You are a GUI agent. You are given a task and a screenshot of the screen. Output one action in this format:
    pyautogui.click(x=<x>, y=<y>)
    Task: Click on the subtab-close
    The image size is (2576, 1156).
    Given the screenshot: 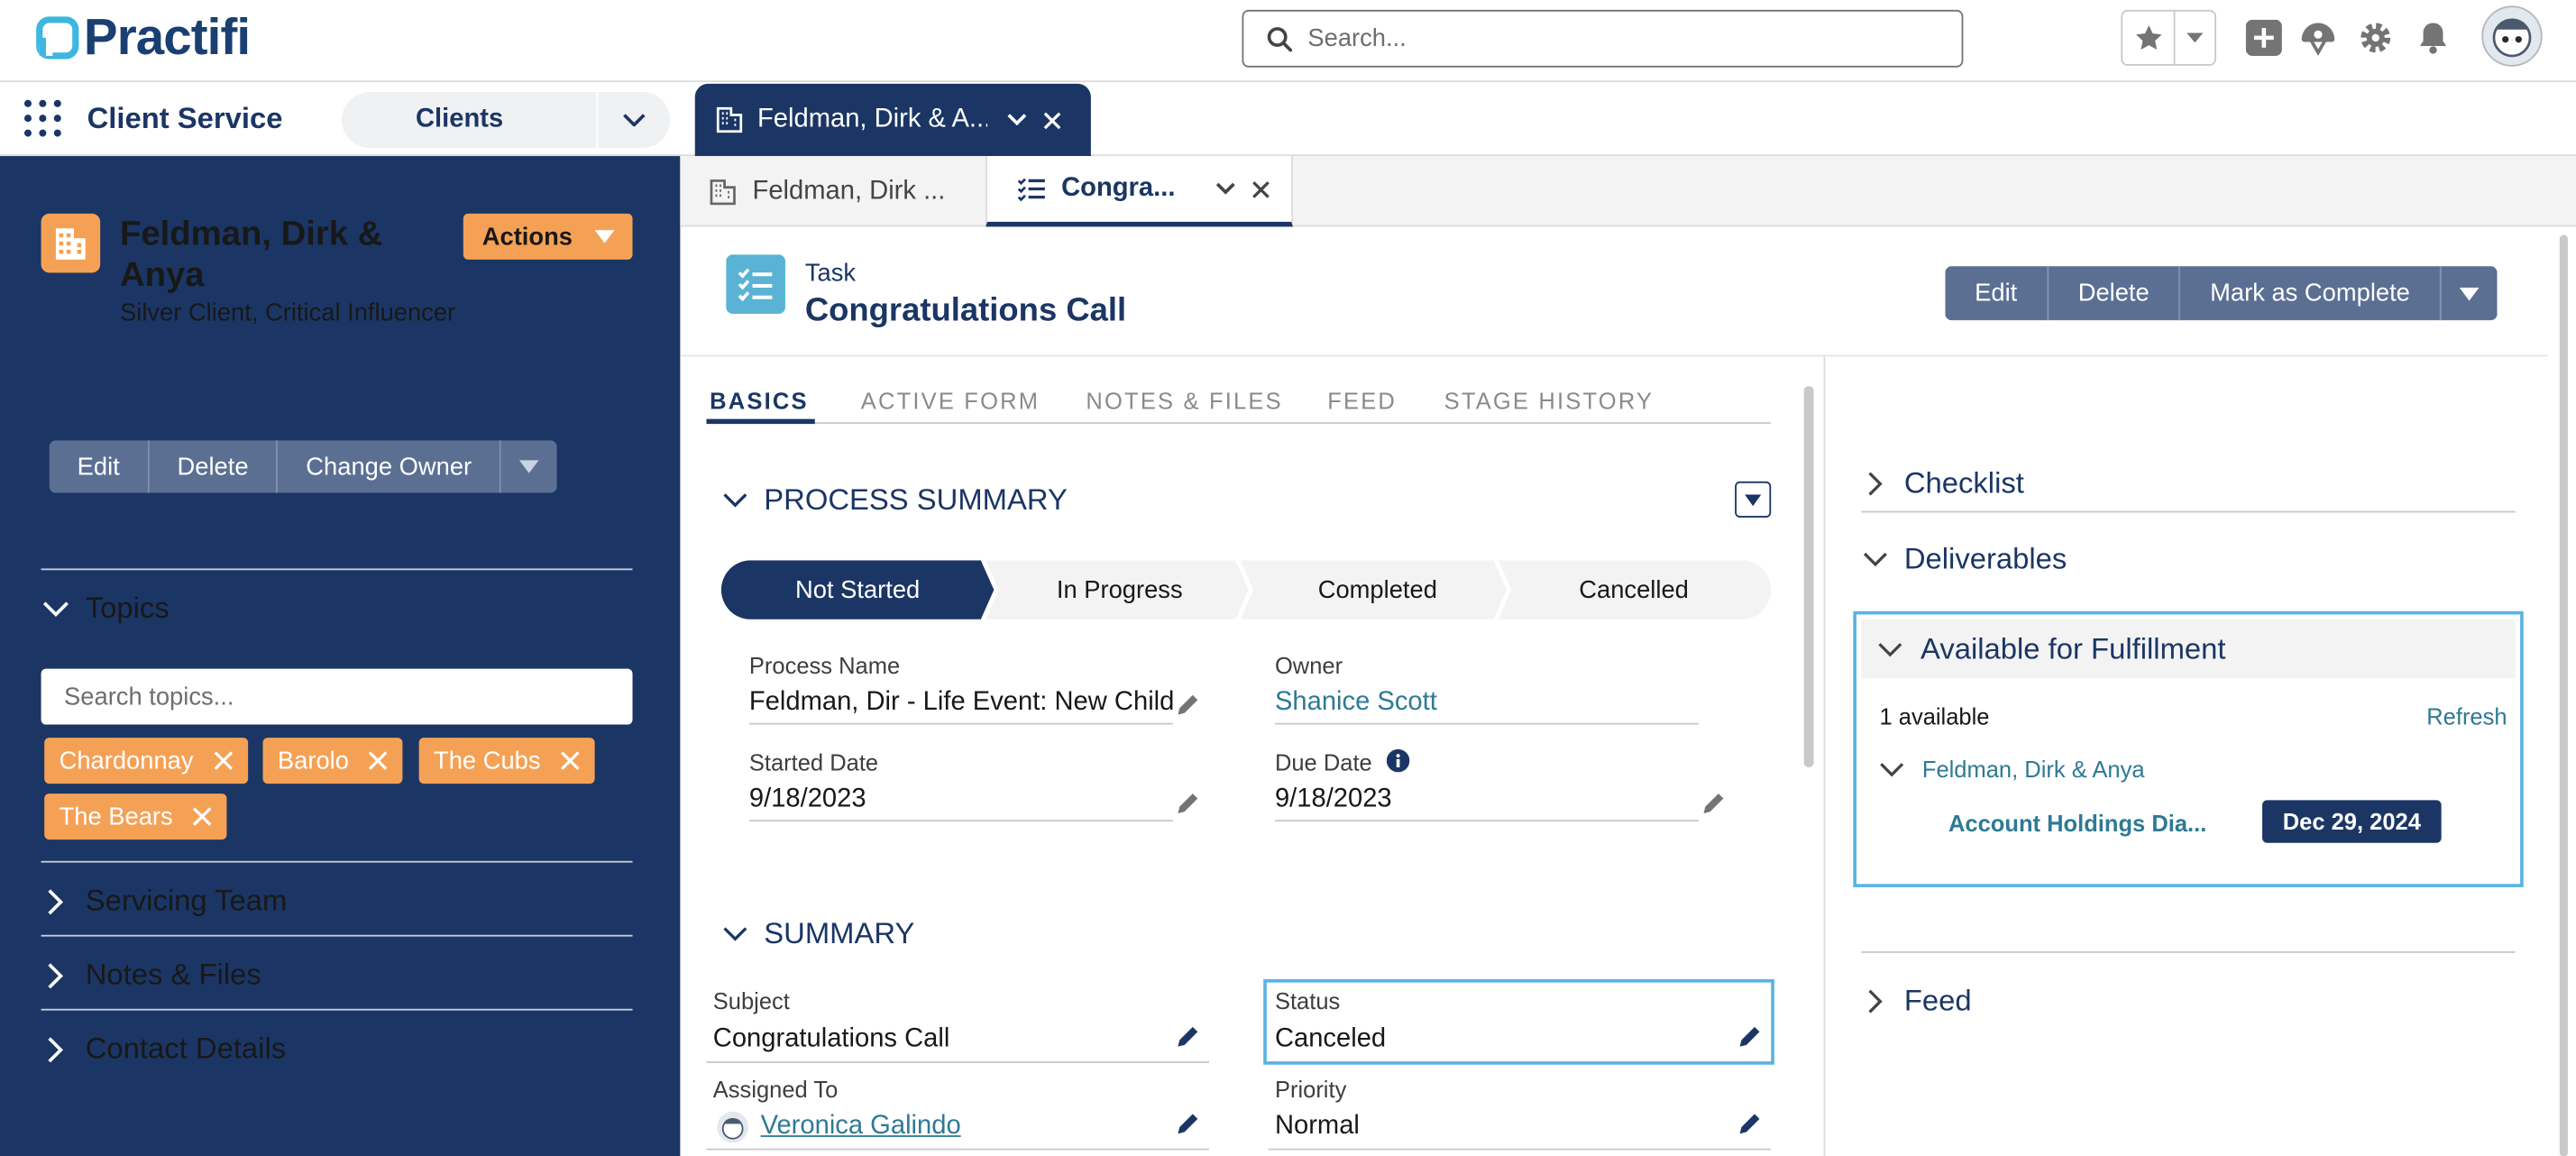 What is the action you would take?
    pyautogui.click(x=1260, y=189)
    